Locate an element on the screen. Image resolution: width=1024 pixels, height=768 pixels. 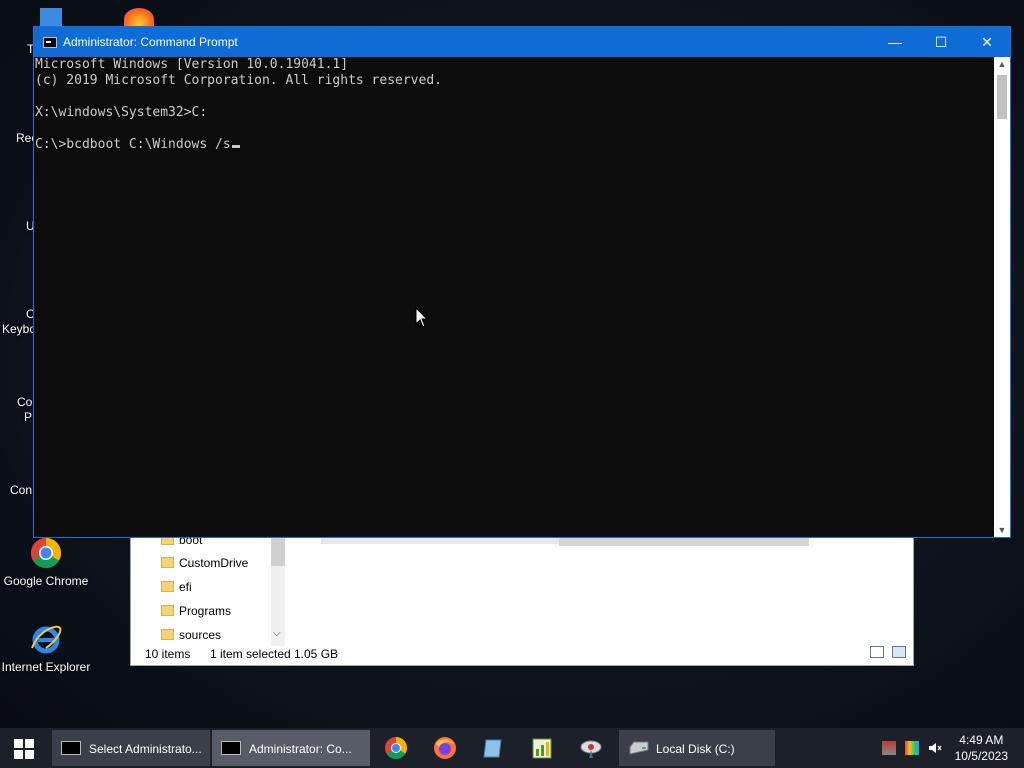
mouse-pointer-icon is located at coordinates (422, 317).